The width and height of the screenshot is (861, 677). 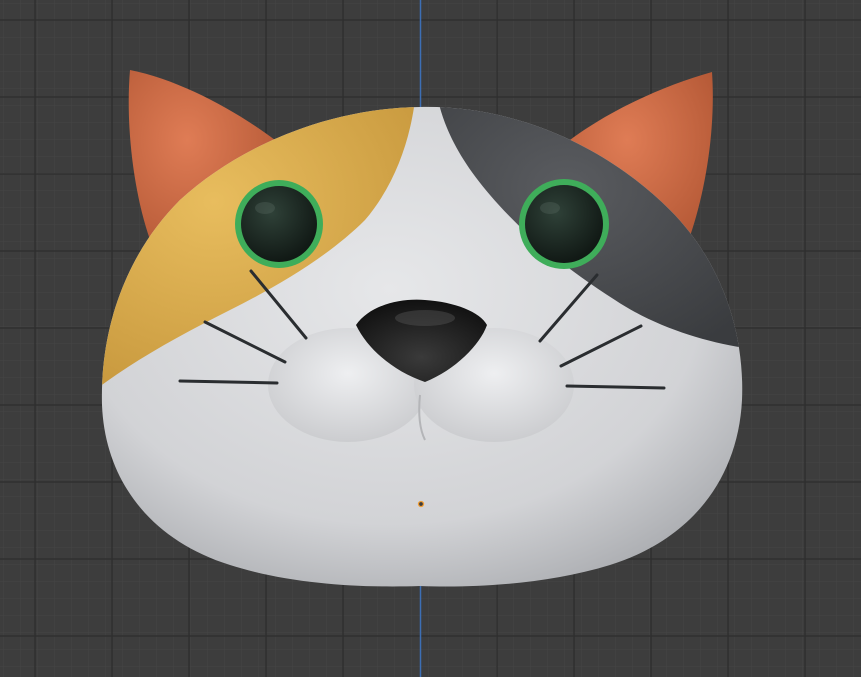 I want to click on whisker-right-bottom, so click(x=615, y=387).